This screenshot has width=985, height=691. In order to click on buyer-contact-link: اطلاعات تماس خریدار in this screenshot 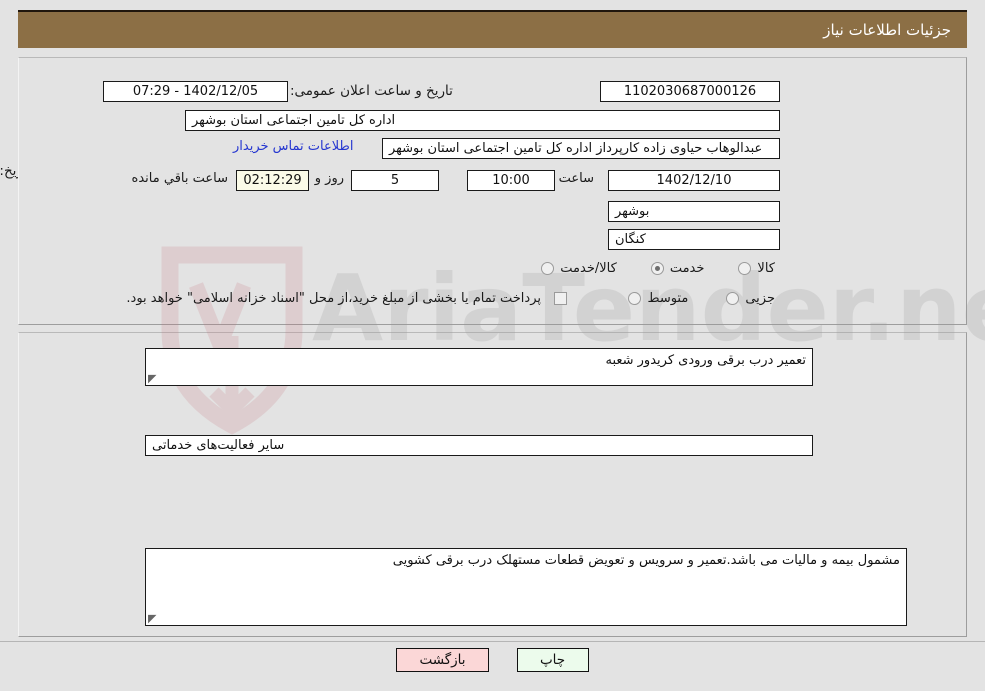, I will do `click(293, 146)`.